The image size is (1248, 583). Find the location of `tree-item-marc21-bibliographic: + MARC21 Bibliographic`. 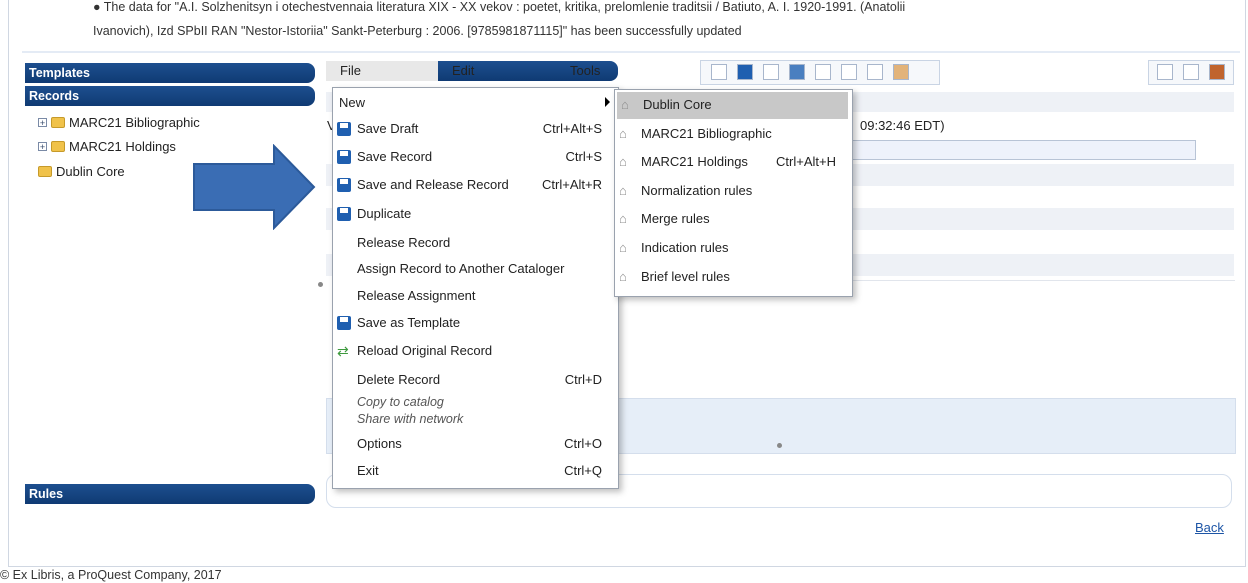

tree-item-marc21-bibliographic: + MARC21 Bibliographic is located at coordinates (119, 122).